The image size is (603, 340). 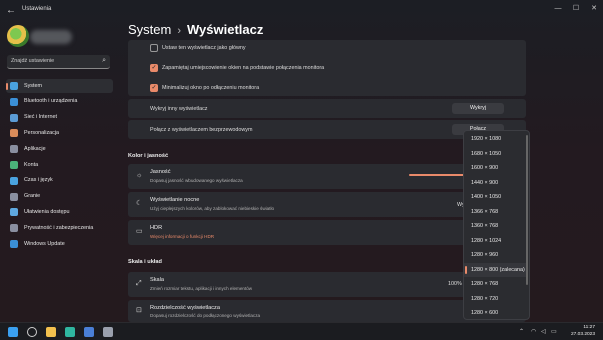 What do you see at coordinates (44, 243) in the screenshot?
I see `sidebar-item-label: Windows Update` at bounding box center [44, 243].